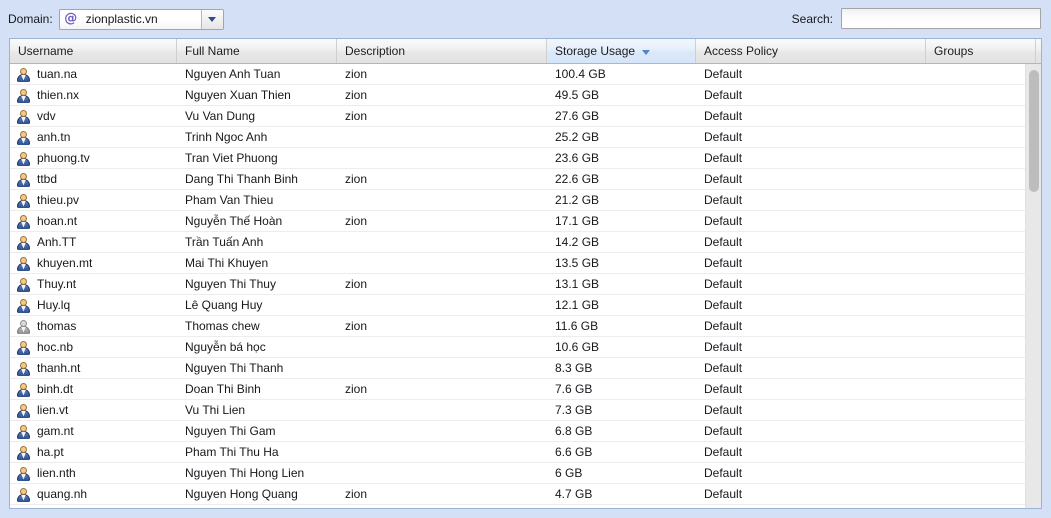  I want to click on cell-username: lien.vt, so click(93, 410).